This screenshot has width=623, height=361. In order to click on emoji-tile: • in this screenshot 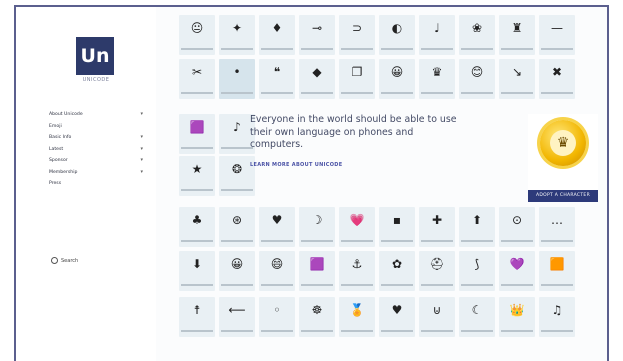, I will do `click(237, 79)`.